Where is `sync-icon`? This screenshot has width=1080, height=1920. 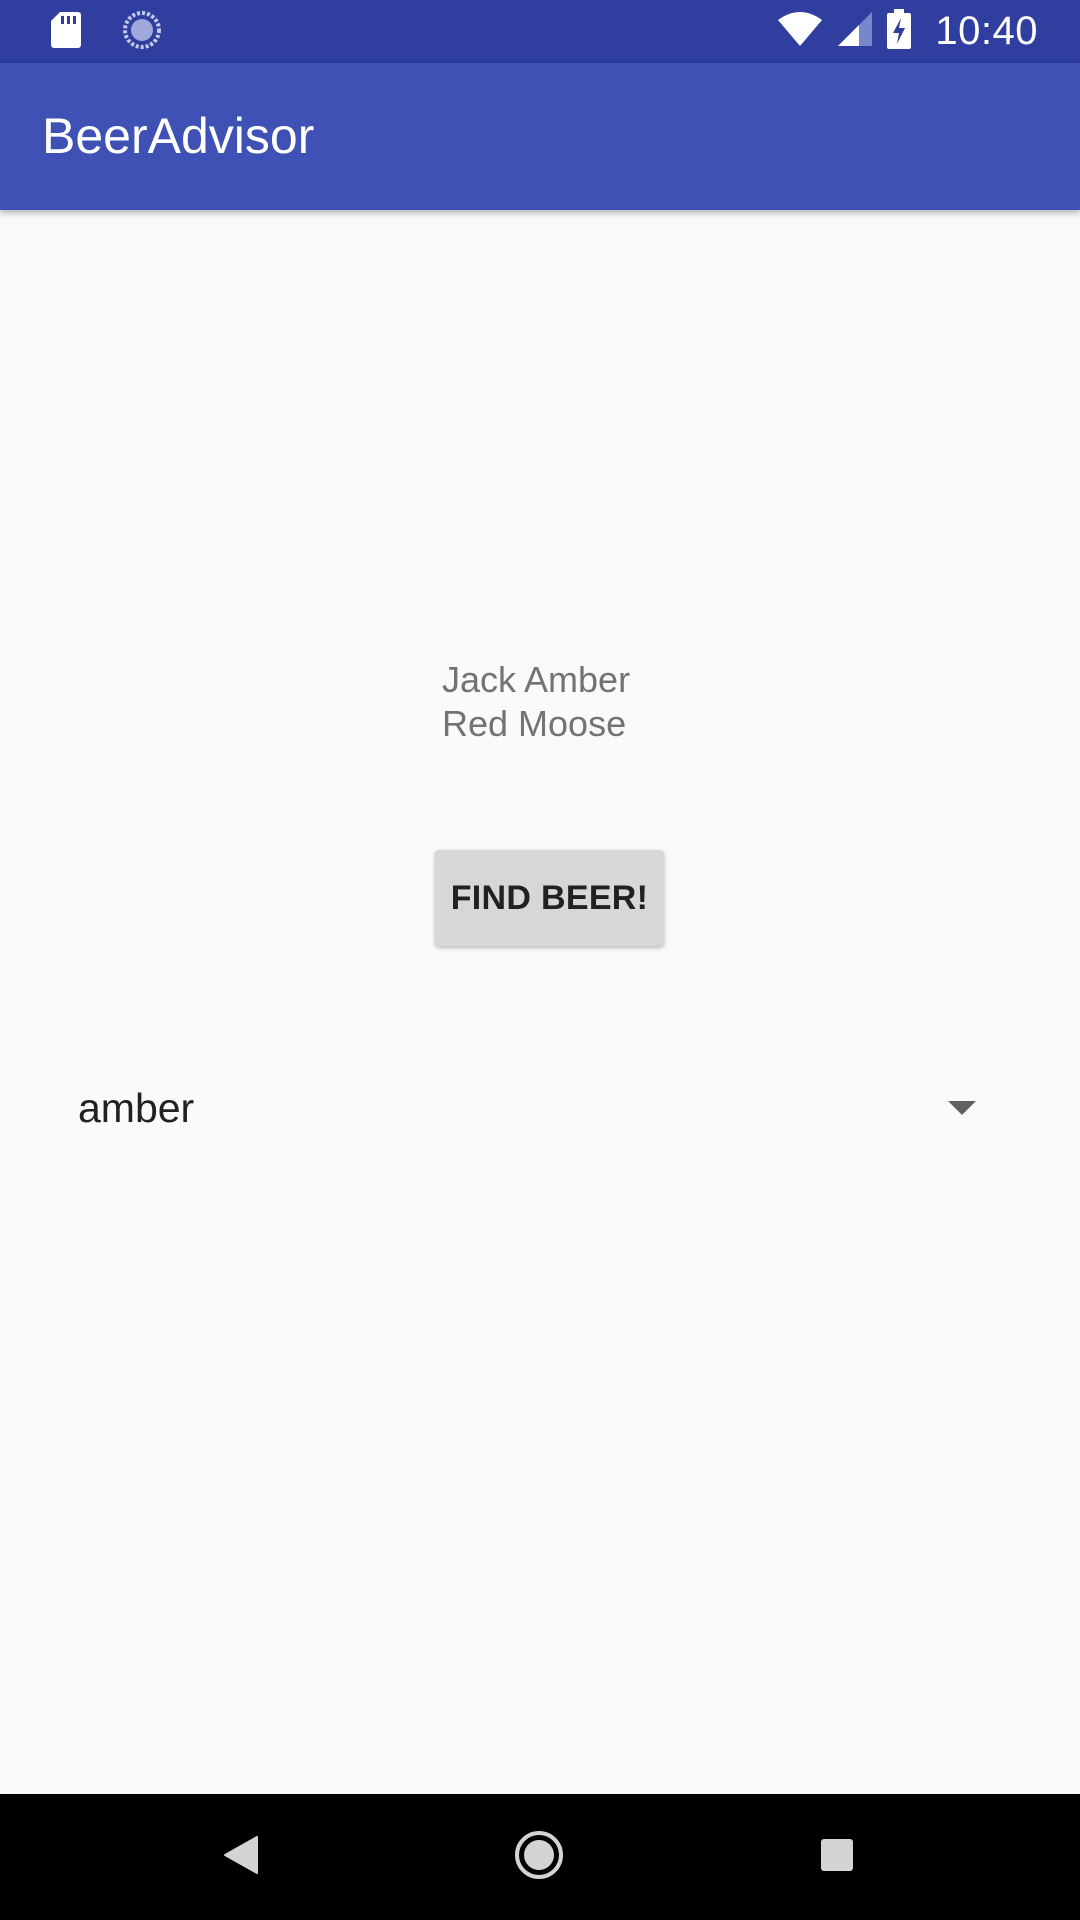 sync-icon is located at coordinates (142, 32).